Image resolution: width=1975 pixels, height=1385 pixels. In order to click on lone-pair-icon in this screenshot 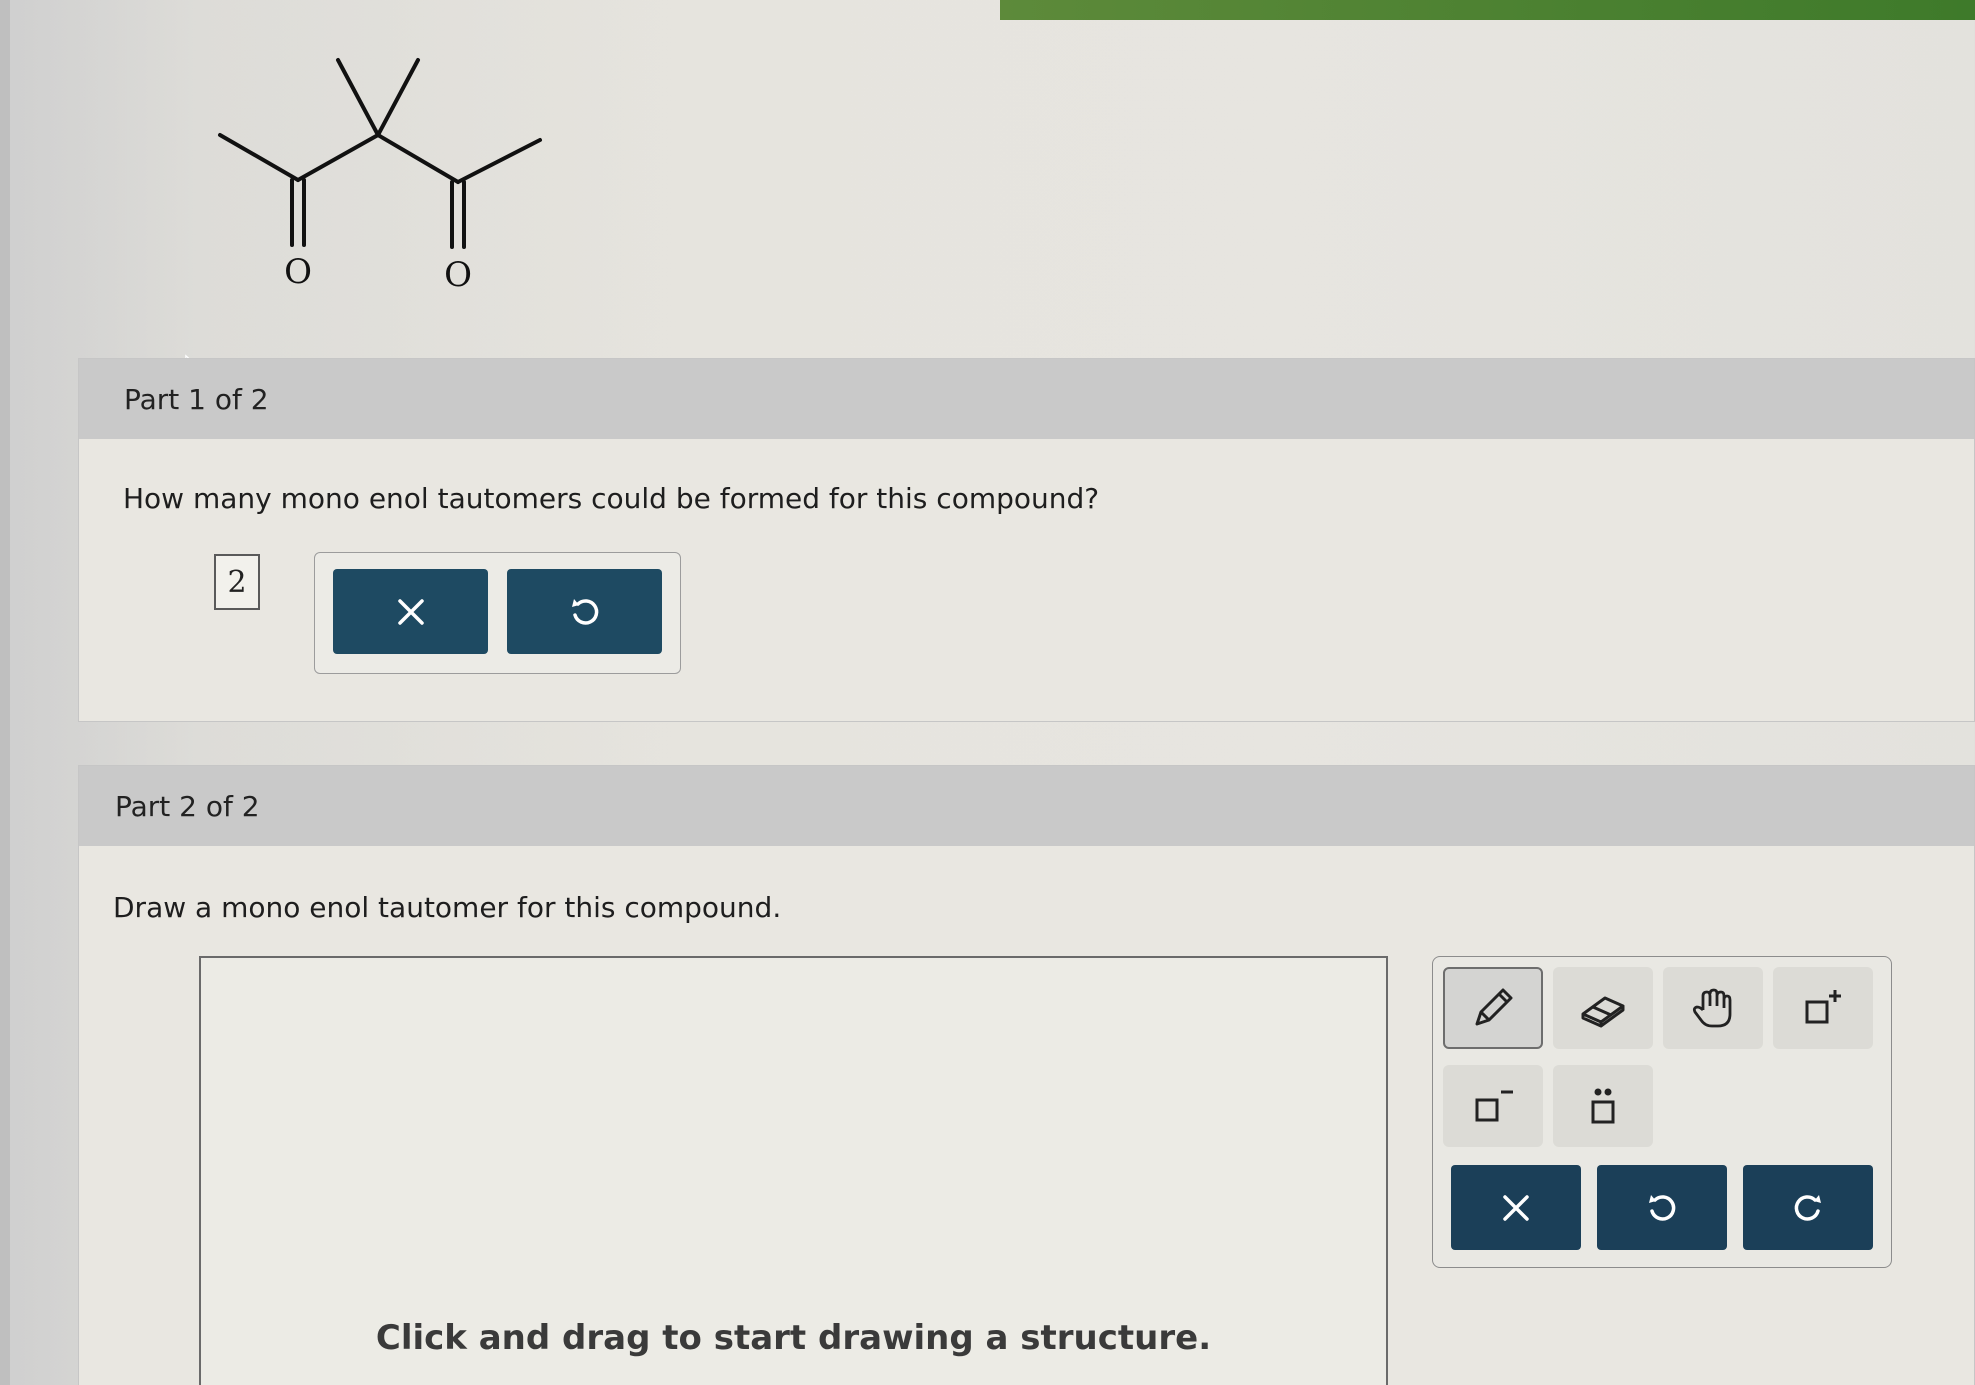, I will do `click(1603, 1106)`.